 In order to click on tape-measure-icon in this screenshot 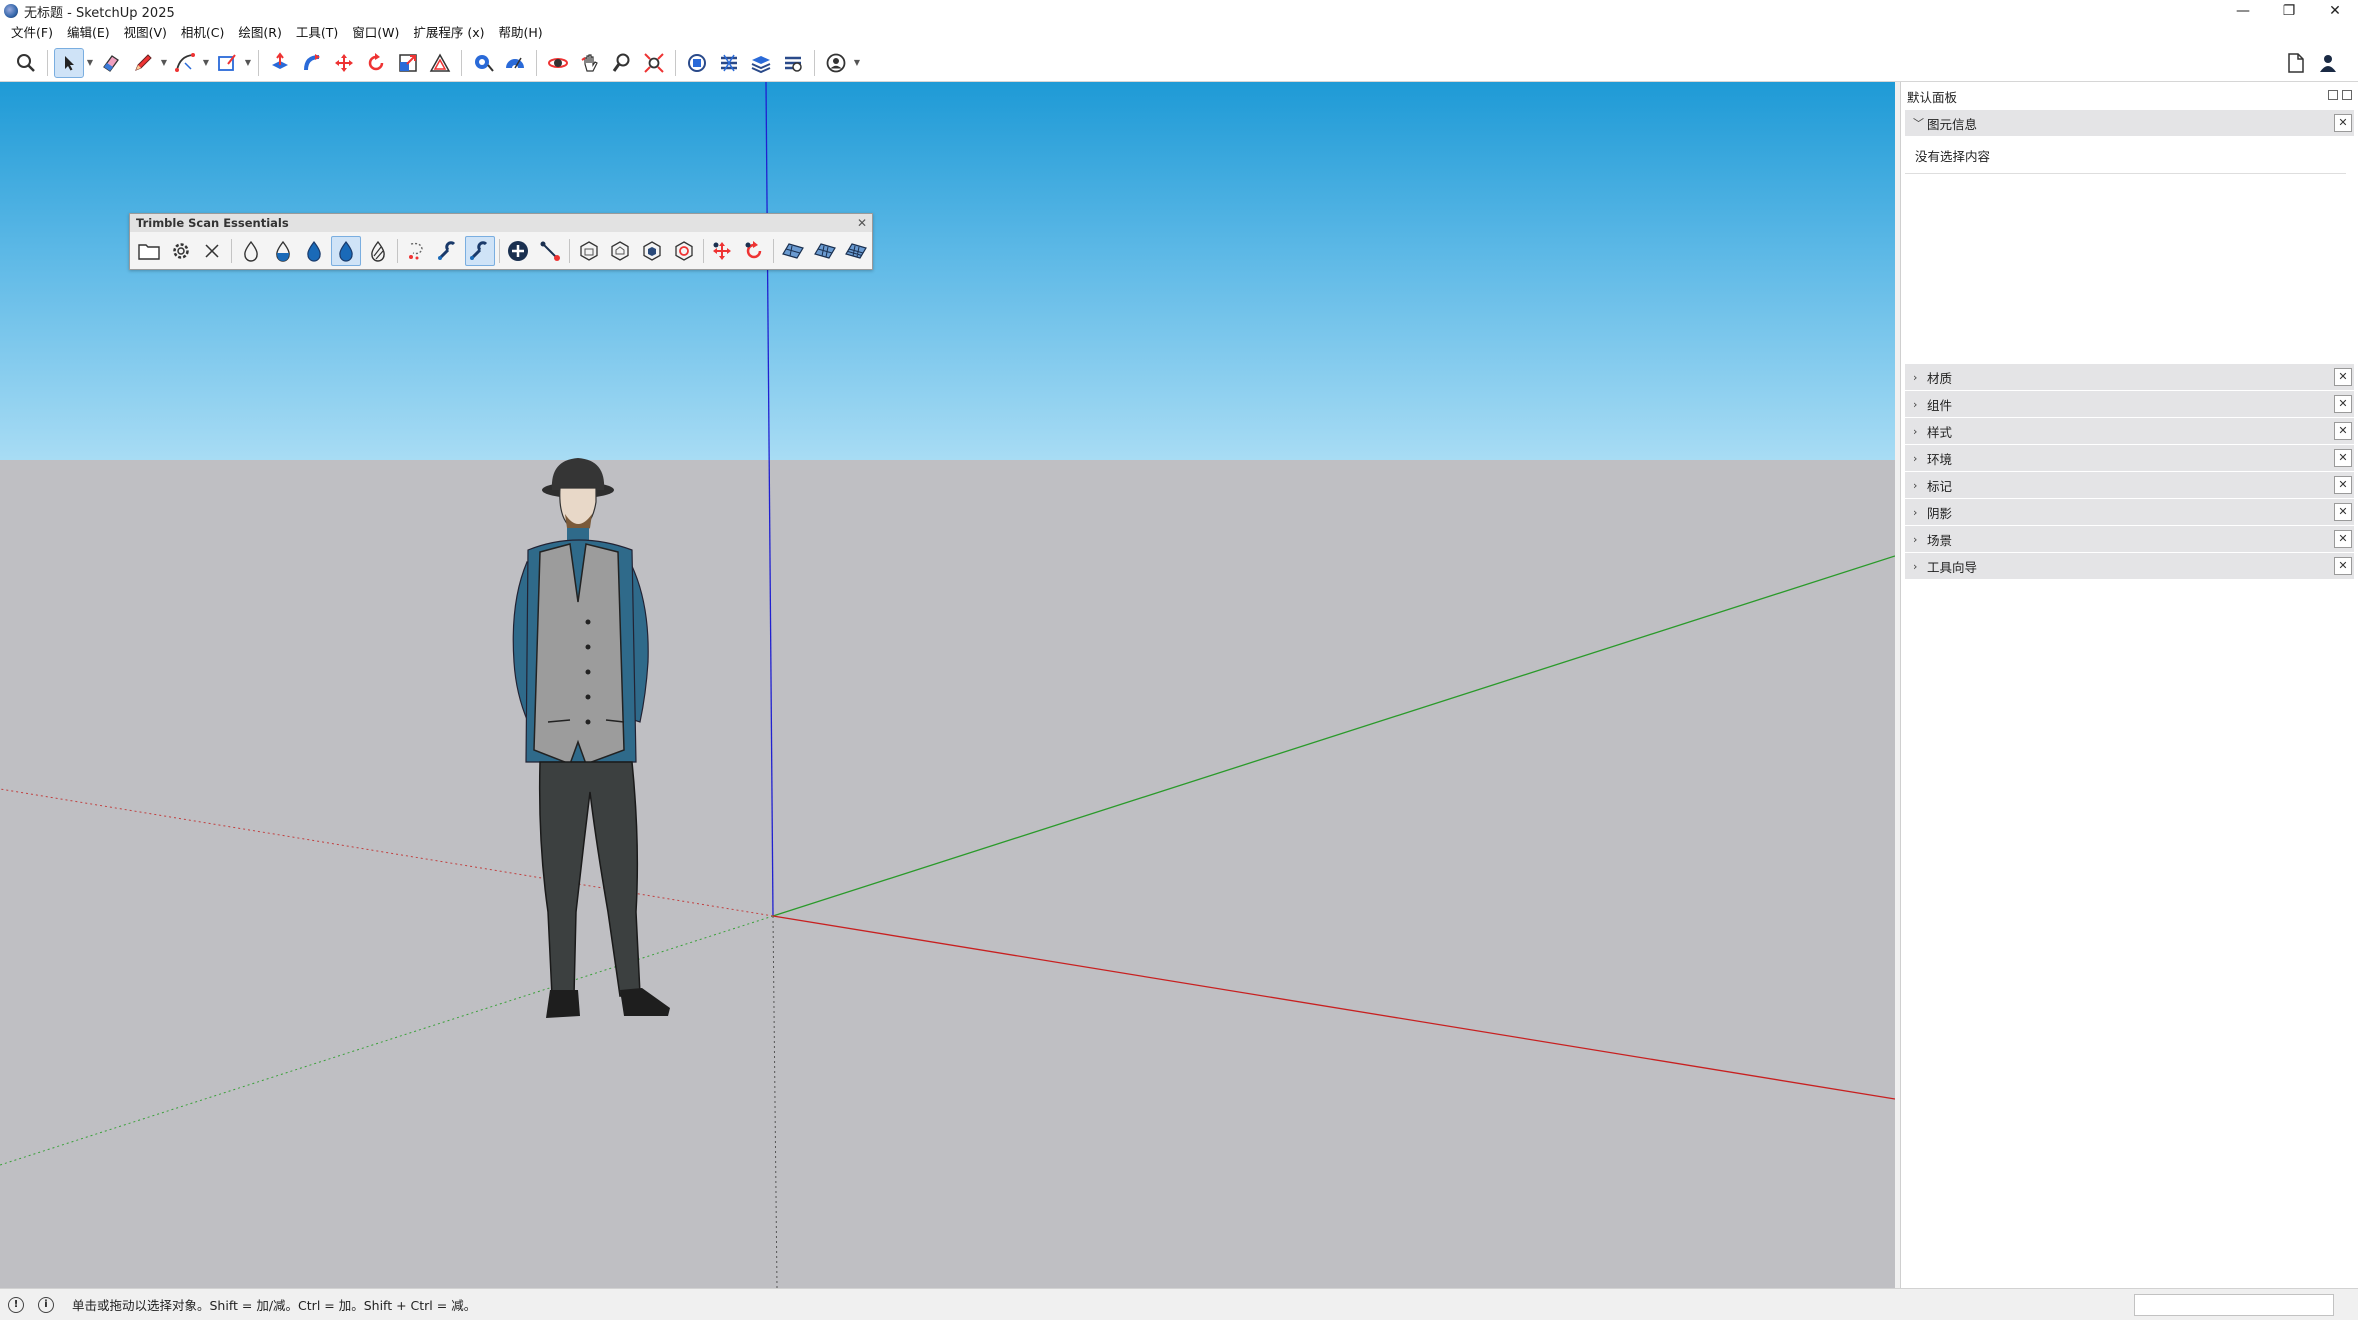, I will do `click(483, 63)`.